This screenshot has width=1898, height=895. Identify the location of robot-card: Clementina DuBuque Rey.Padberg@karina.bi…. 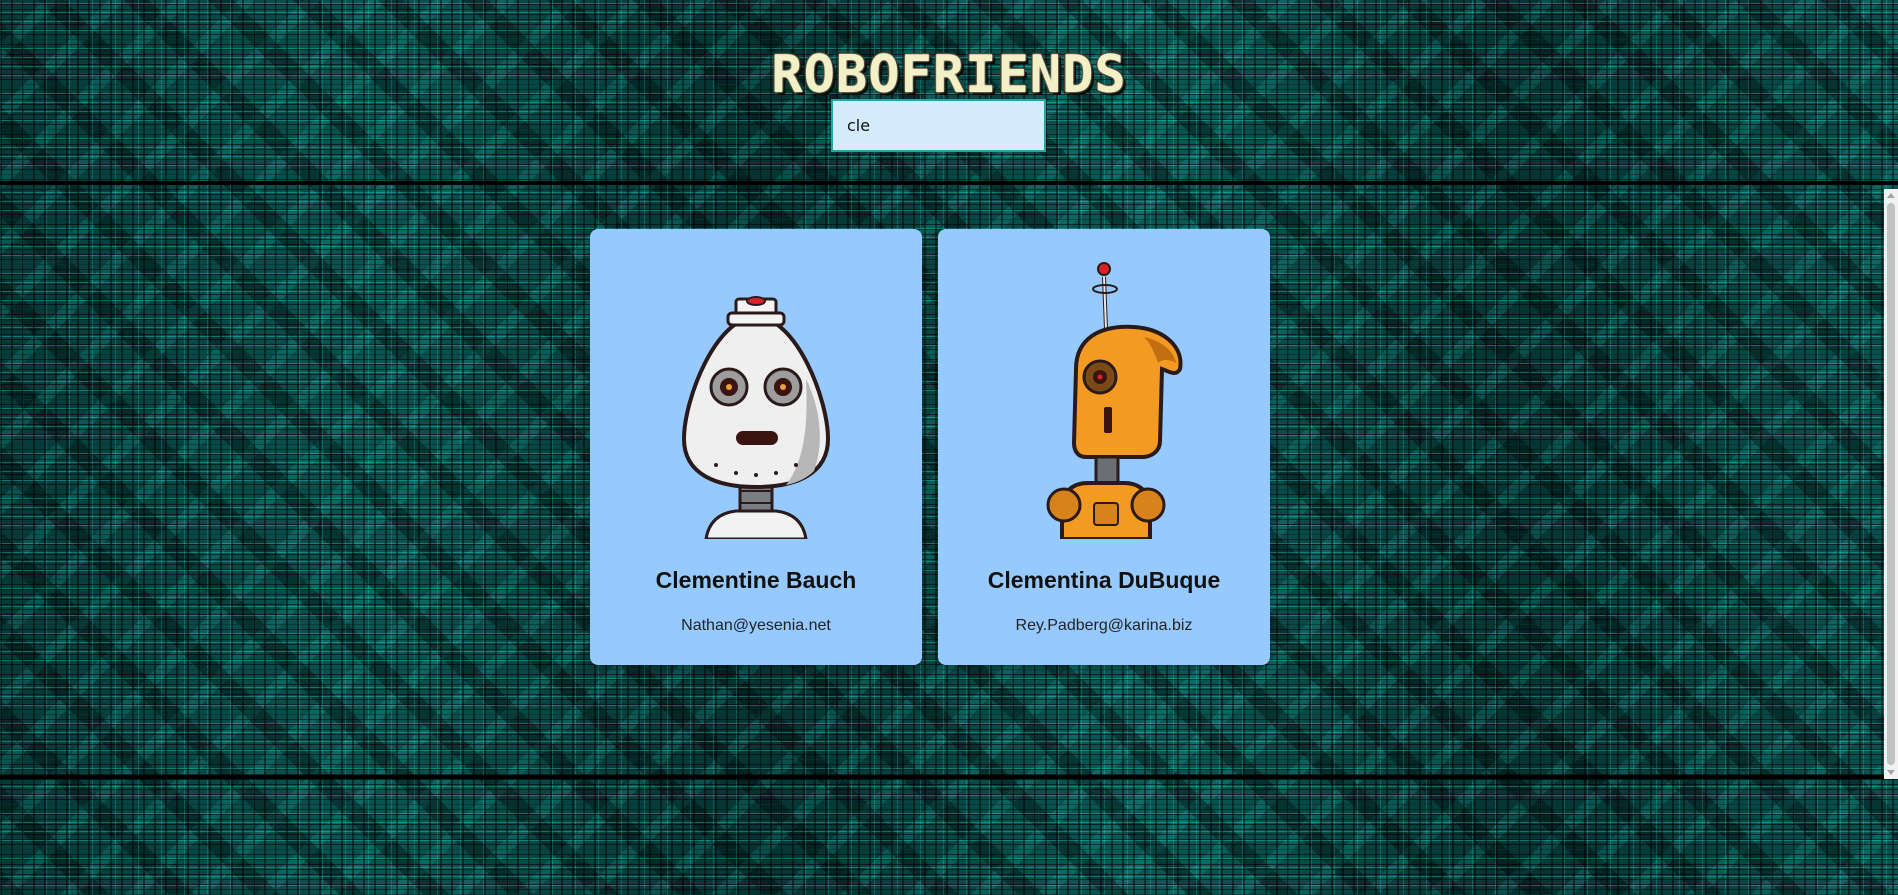
(1104, 447).